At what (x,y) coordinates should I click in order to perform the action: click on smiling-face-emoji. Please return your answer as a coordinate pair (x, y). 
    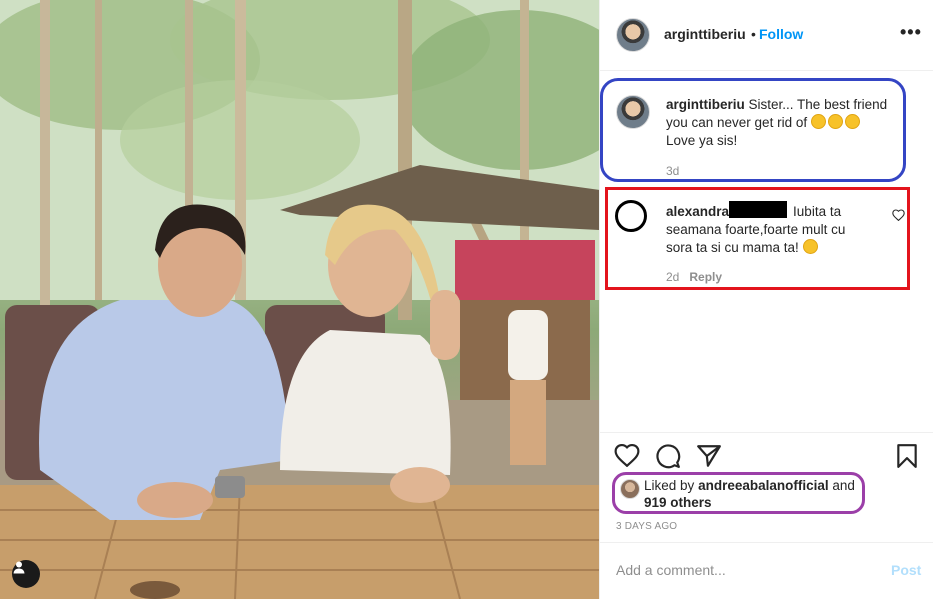
    Looking at the image, I should click on (810, 246).